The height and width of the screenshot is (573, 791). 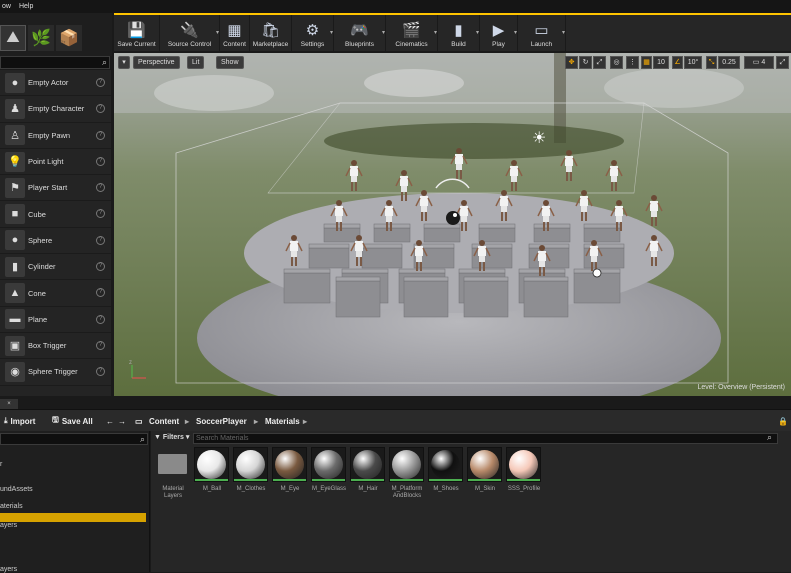 What do you see at coordinates (73, 517) in the screenshot?
I see `tree-item-selected` at bounding box center [73, 517].